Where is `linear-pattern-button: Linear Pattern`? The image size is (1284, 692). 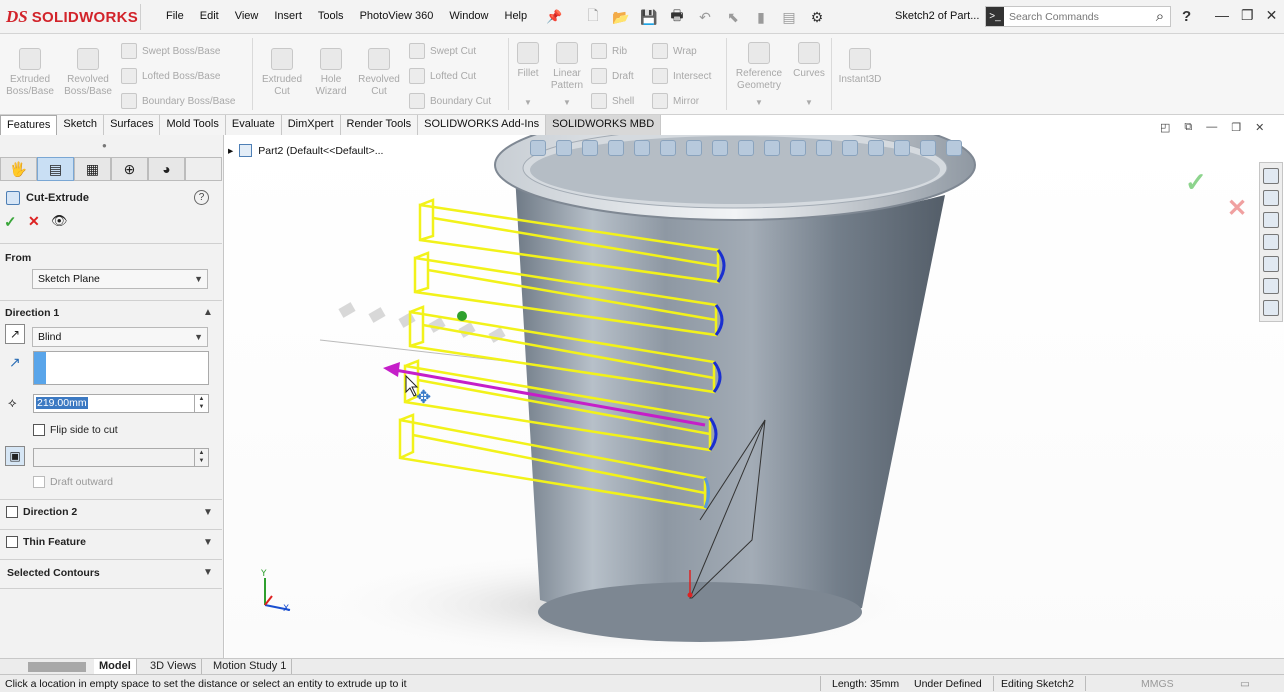 linear-pattern-button: Linear Pattern is located at coordinates (567, 67).